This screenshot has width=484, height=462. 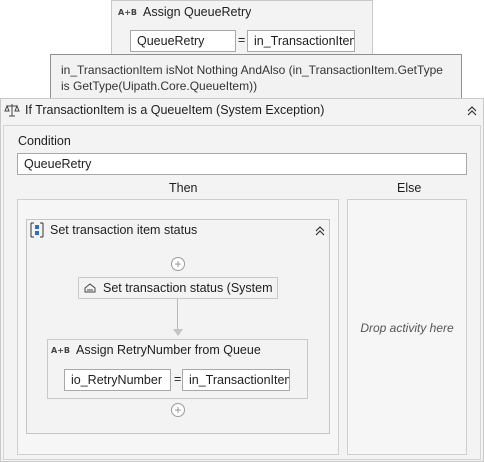 What do you see at coordinates (301, 41) in the screenshot?
I see `assign-from-field: in_TransactionItem` at bounding box center [301, 41].